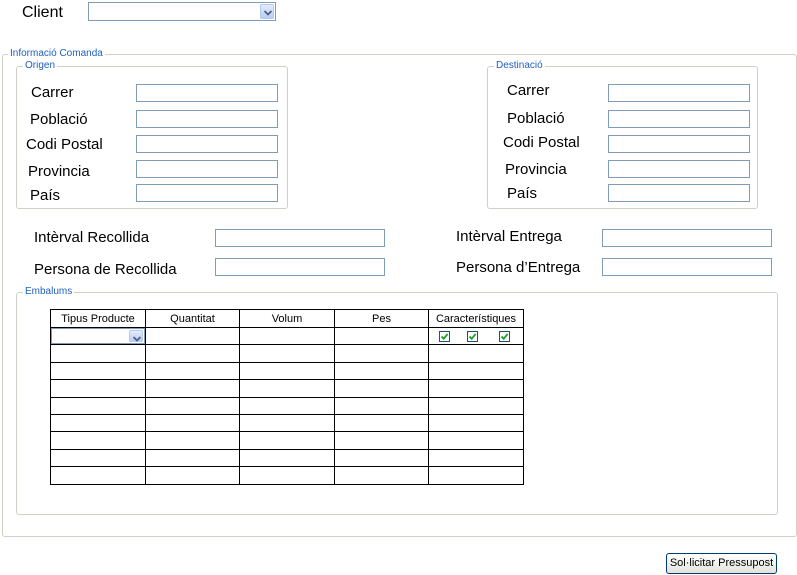 The width and height of the screenshot is (797, 575). What do you see at coordinates (522, 193) in the screenshot?
I see `destination-country-label: País` at bounding box center [522, 193].